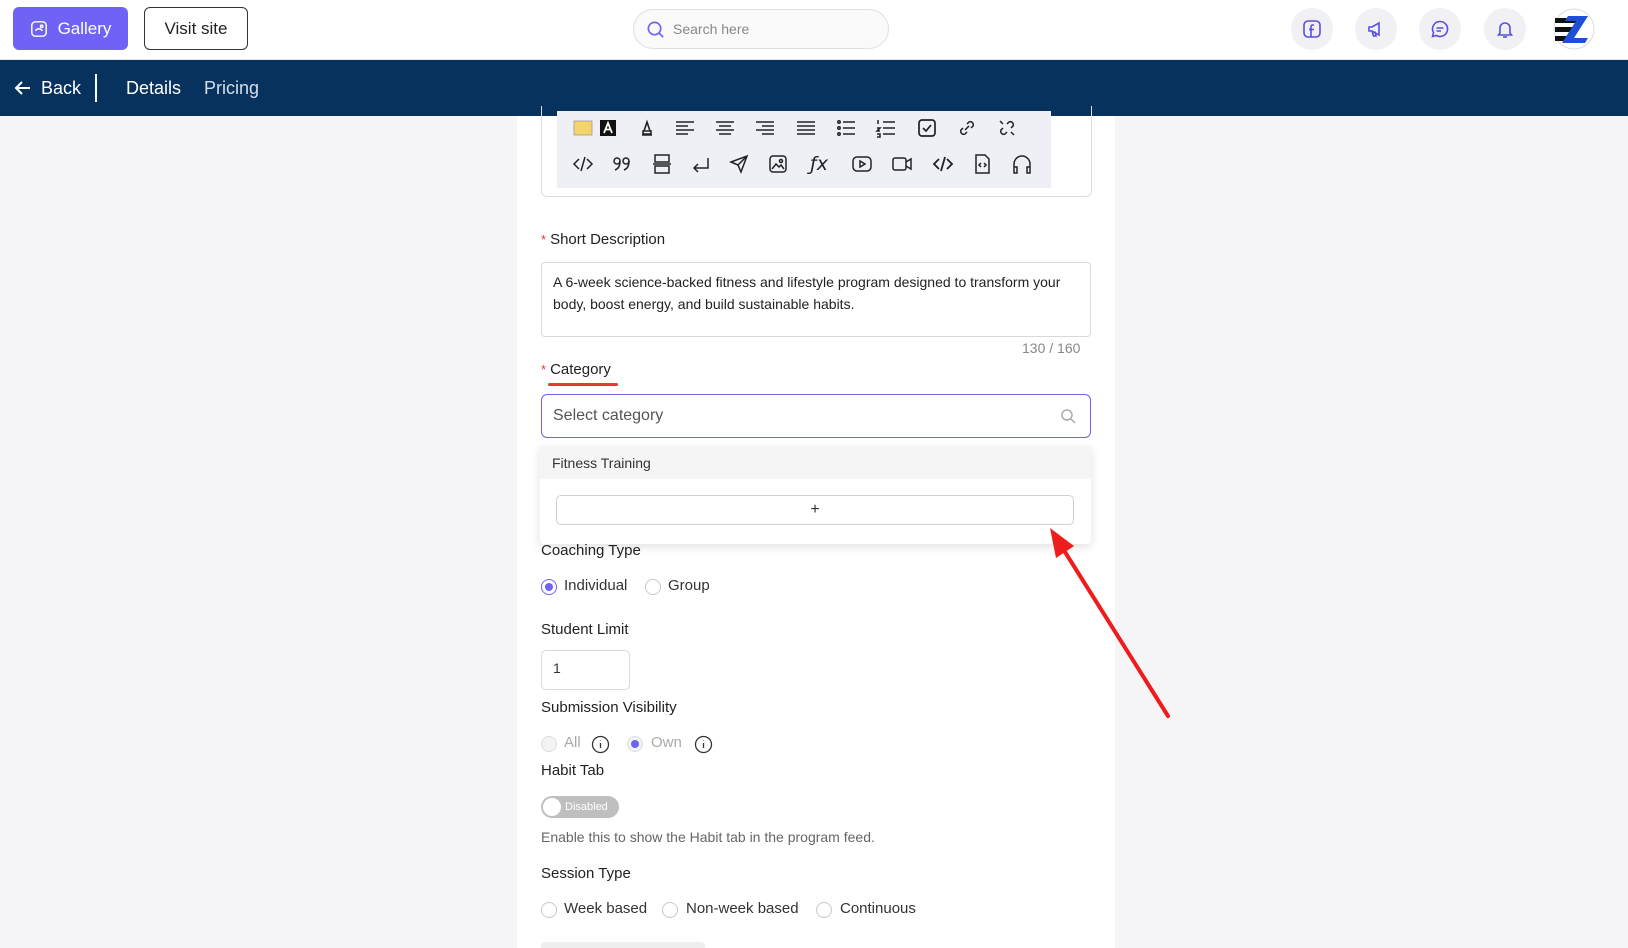 This screenshot has height=948, width=1628. I want to click on radio-week-based-label: Week based, so click(606, 908).